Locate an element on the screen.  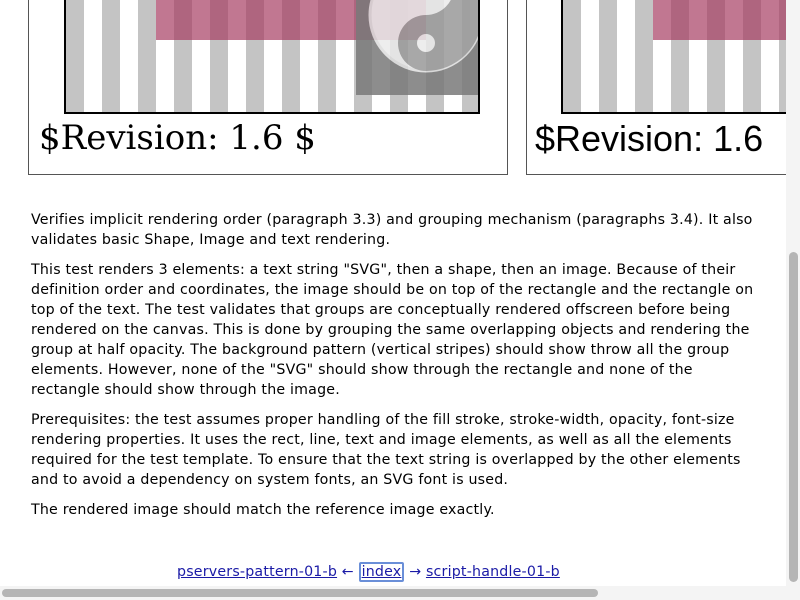
horizontal-scrollbar is located at coordinates (400, 593).